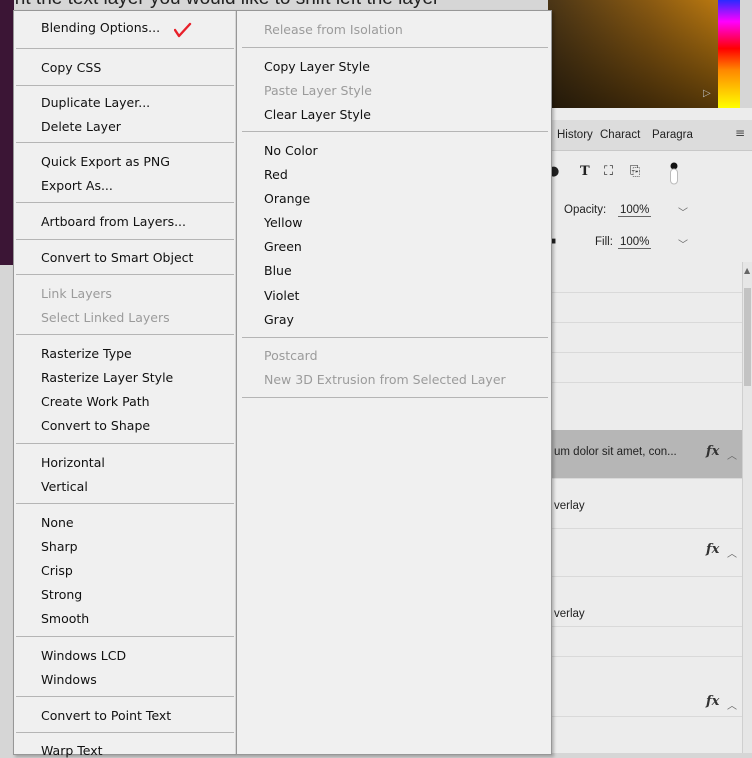  I want to click on menu-item-green: Green, so click(283, 246).